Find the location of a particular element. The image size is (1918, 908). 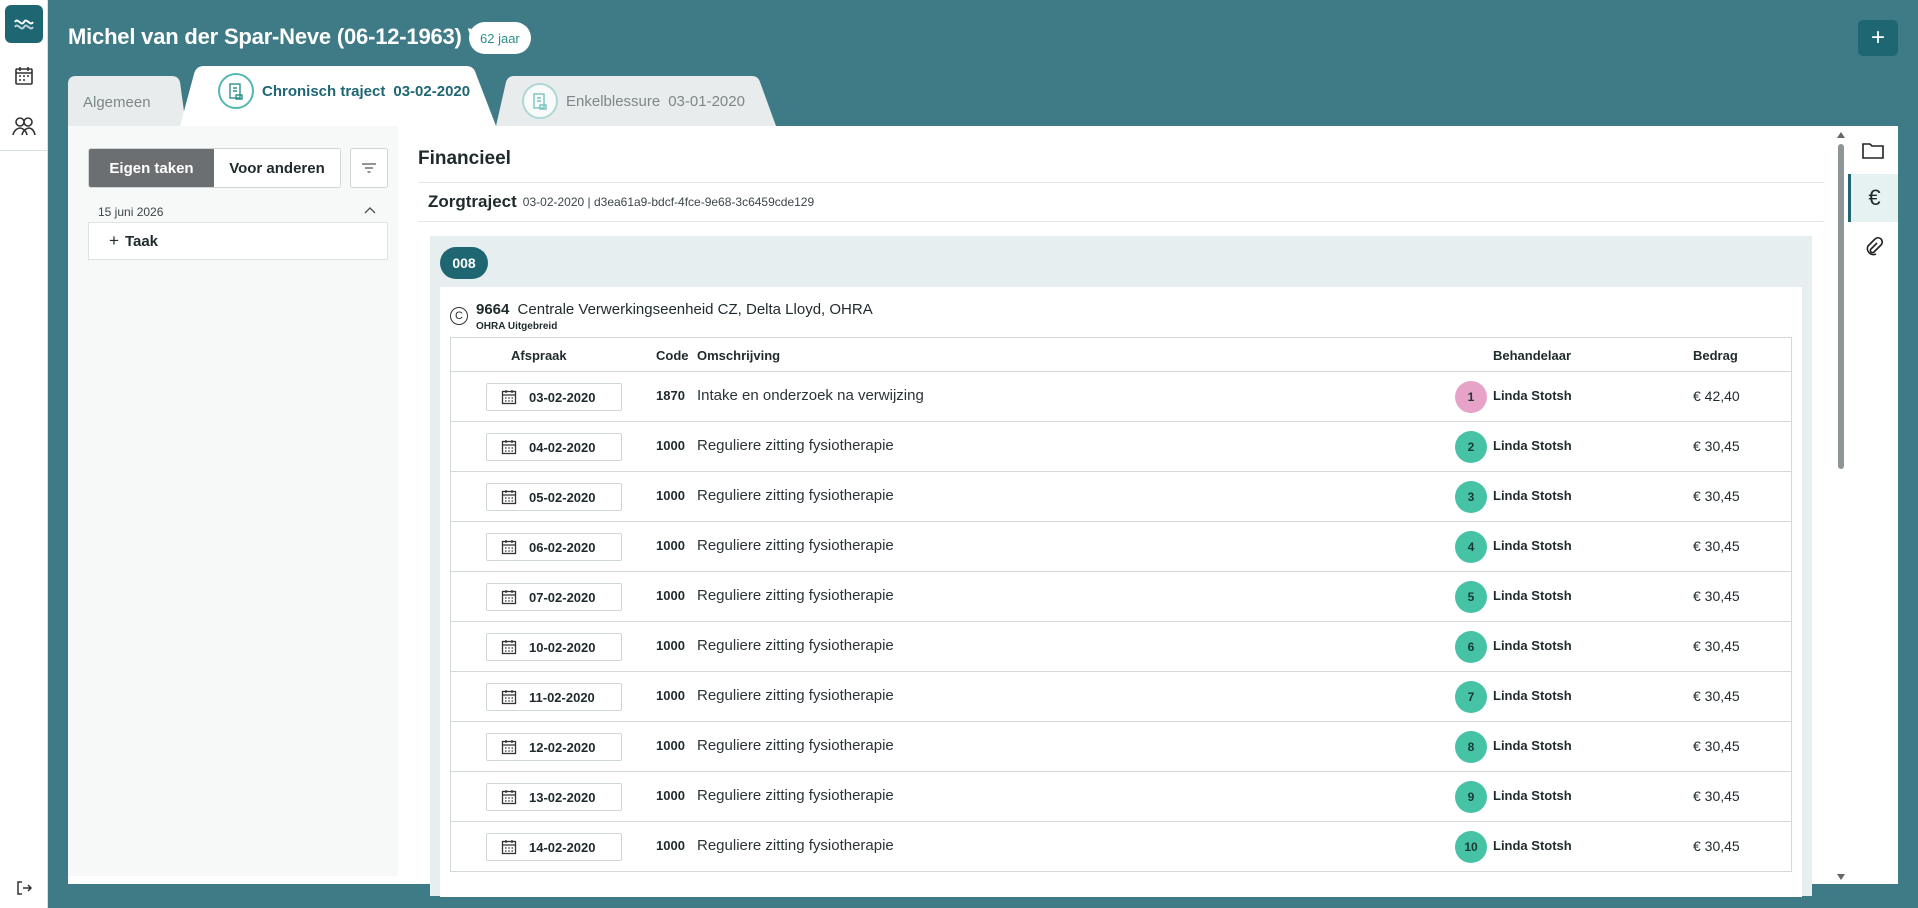

euro-icon: € is located at coordinates (1874, 197).